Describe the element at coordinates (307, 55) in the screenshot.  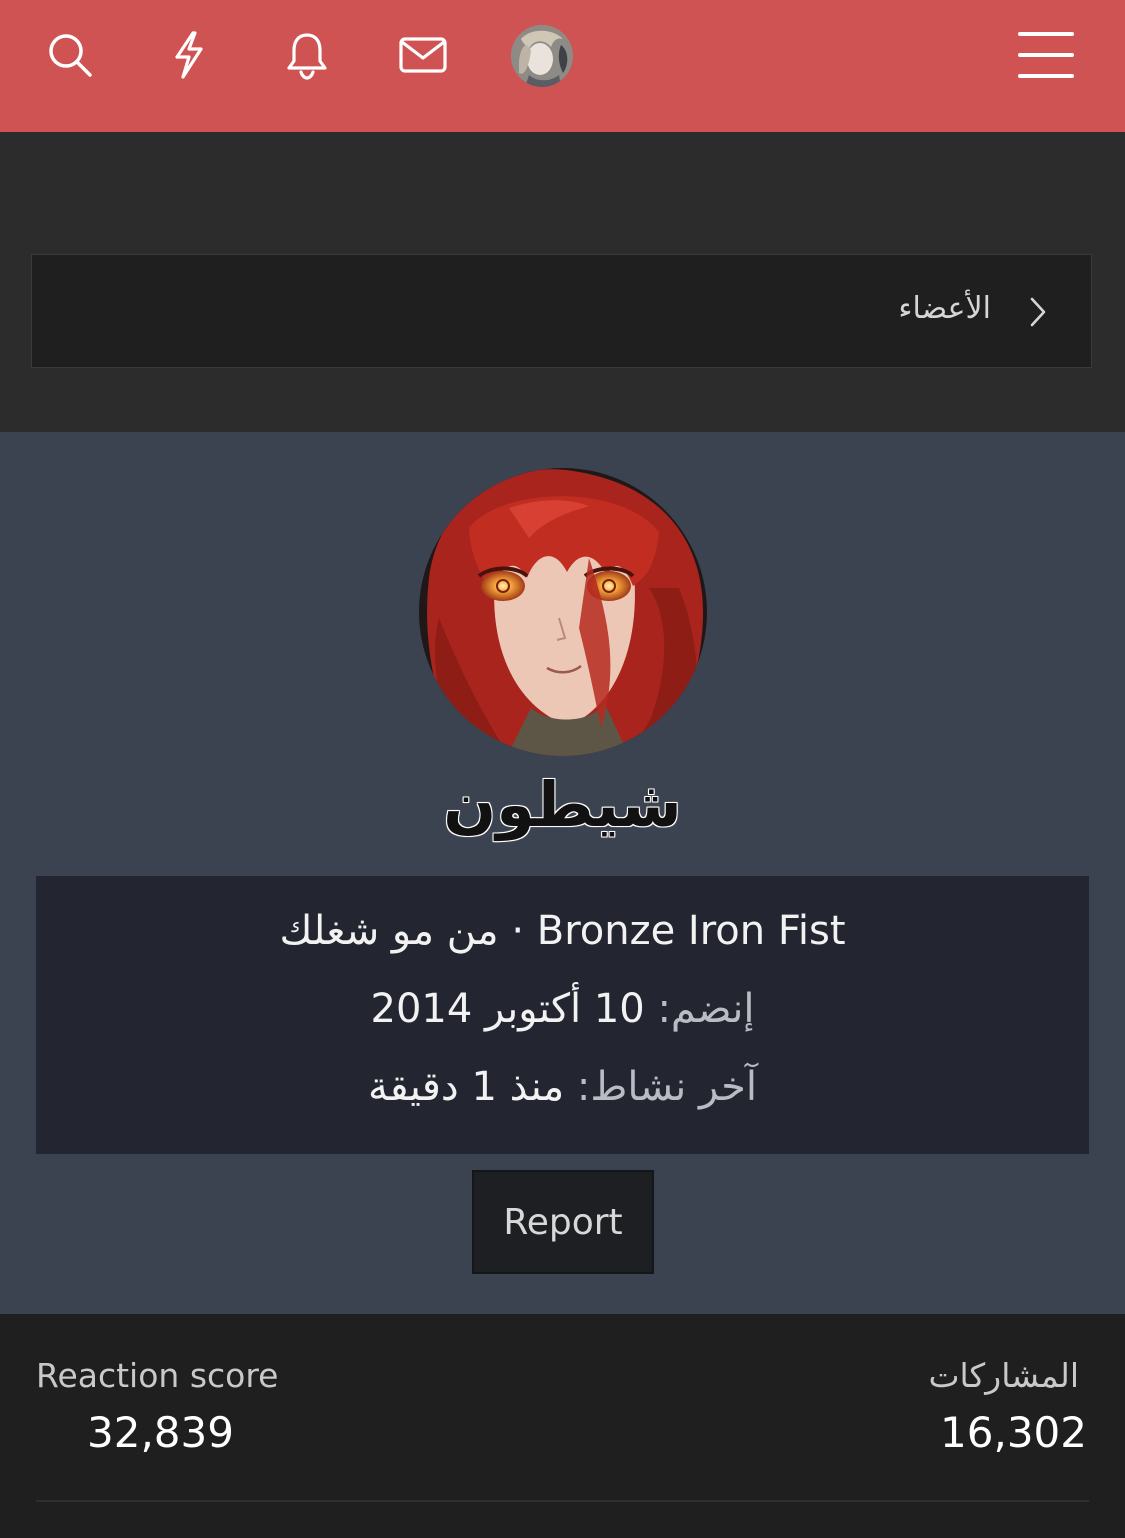
I see `bell-icon` at that location.